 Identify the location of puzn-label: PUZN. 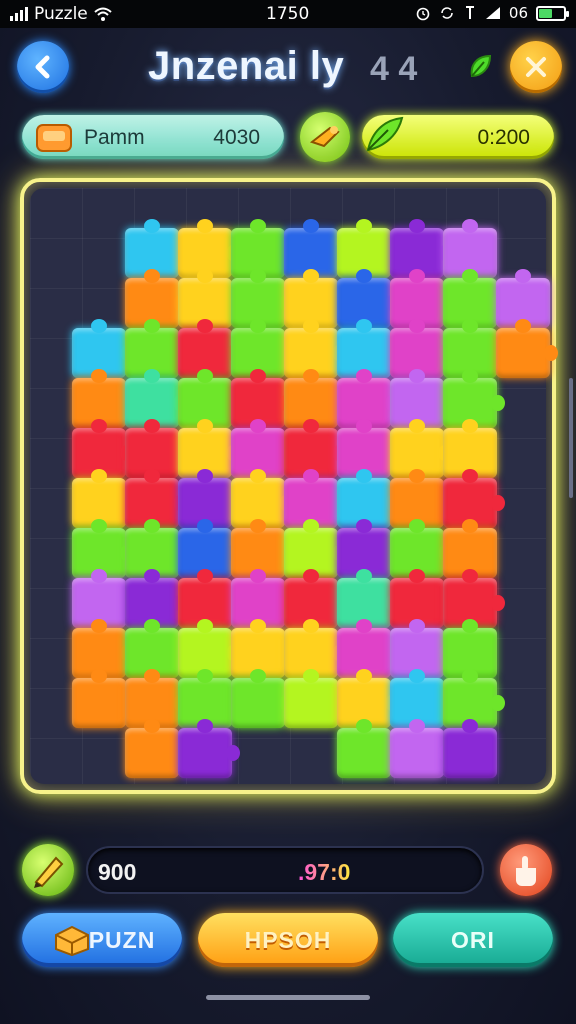
(122, 939).